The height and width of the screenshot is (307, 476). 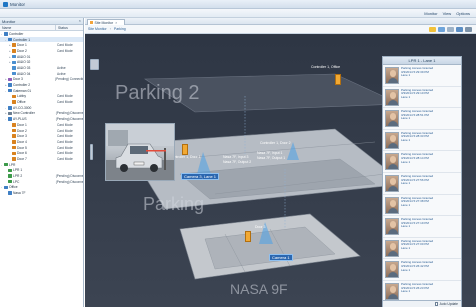 I want to click on column-name: Name, so click(x=28, y=27).